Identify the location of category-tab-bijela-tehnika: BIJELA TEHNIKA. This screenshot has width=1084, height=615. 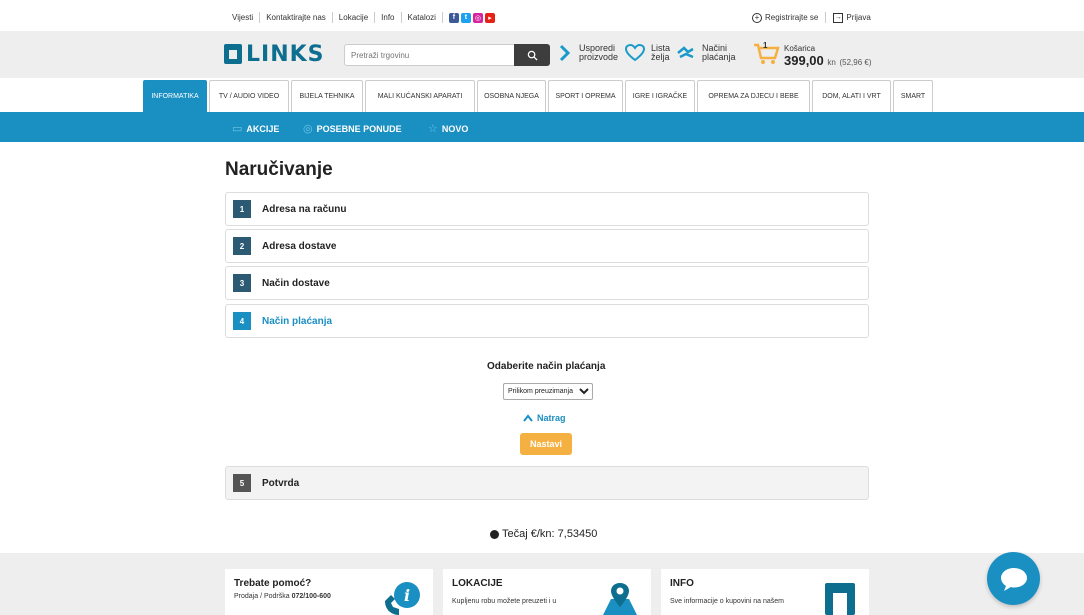
(327, 96).